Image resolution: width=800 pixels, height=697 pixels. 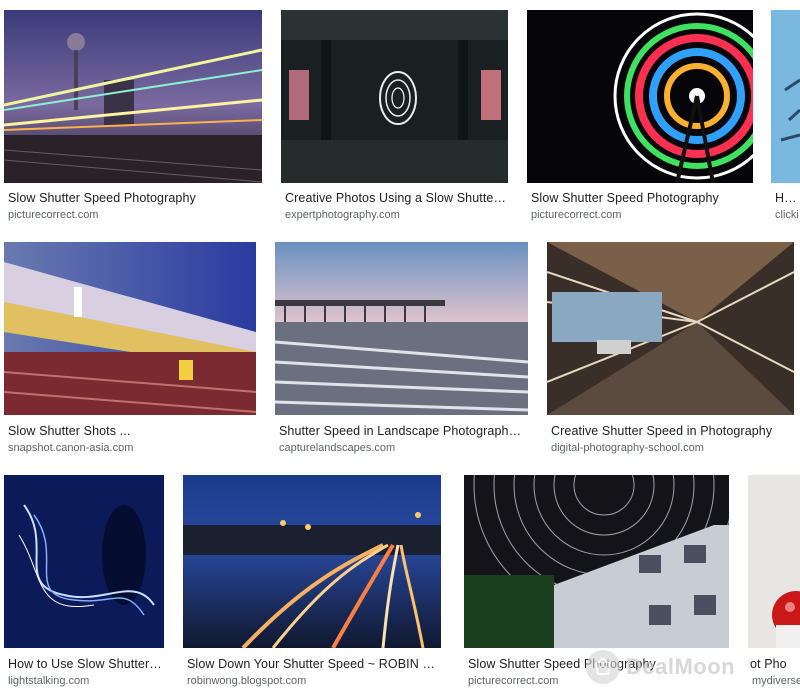 I want to click on result-source: snapshot.canon-asia.com, so click(x=71, y=448).